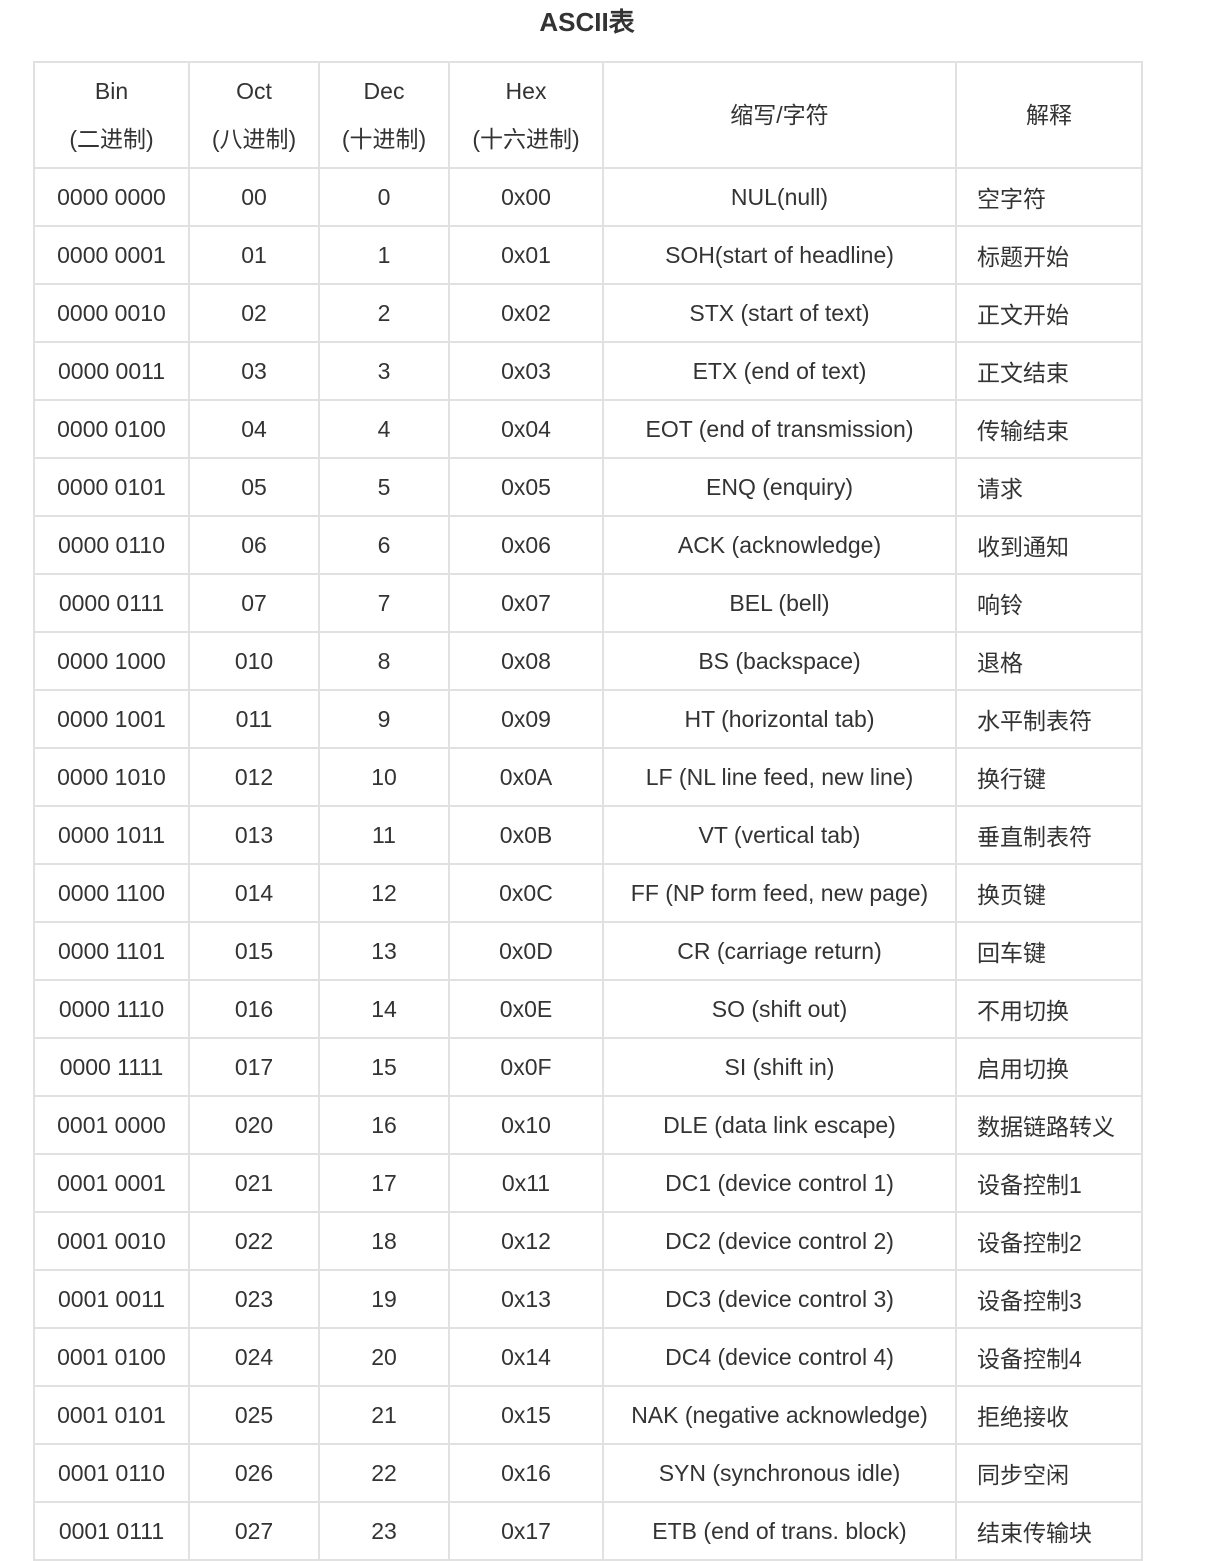 This screenshot has height=1561, width=1220. What do you see at coordinates (779, 1067) in the screenshot?
I see `cell-abbr: SI (shift in)` at bounding box center [779, 1067].